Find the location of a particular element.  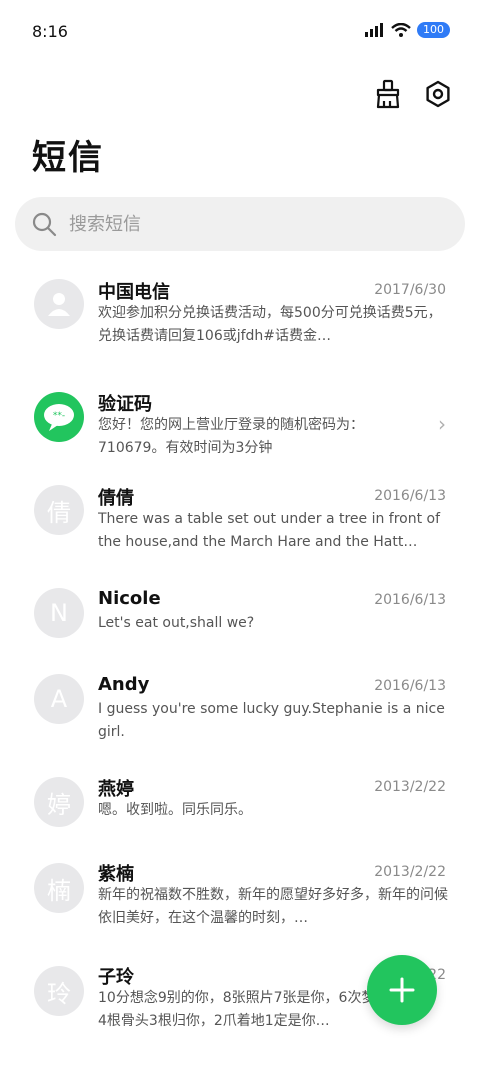

avatar: 楠 is located at coordinates (59, 888).